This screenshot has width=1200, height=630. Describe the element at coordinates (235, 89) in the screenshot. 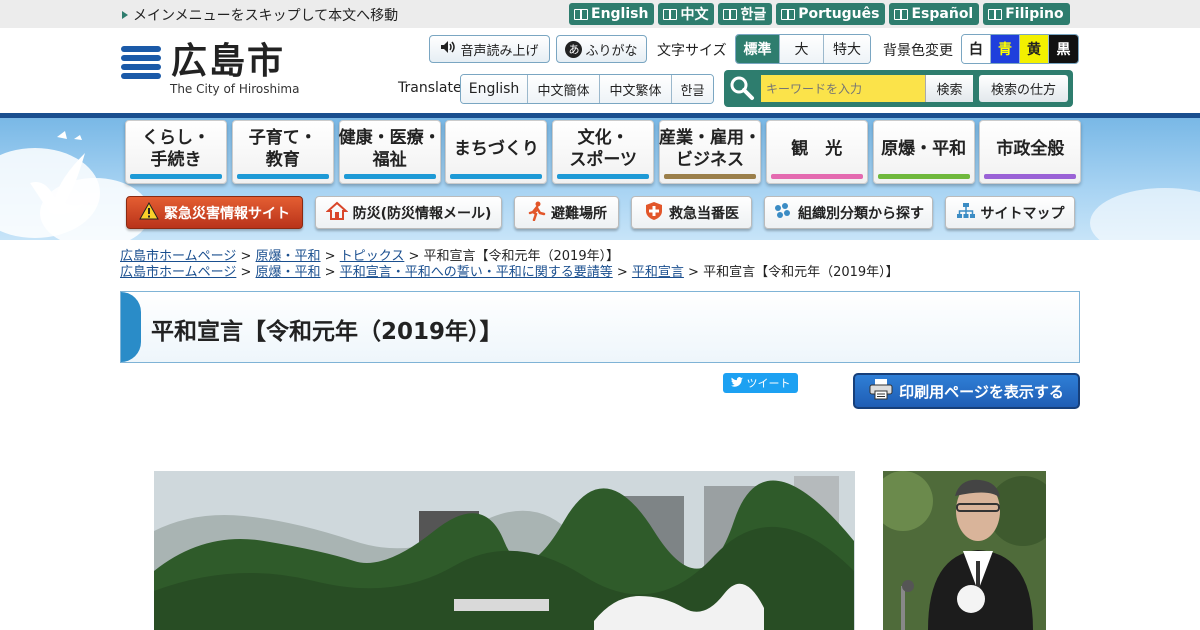

I see `logo-subtitle: The City of Hiroshima` at that location.